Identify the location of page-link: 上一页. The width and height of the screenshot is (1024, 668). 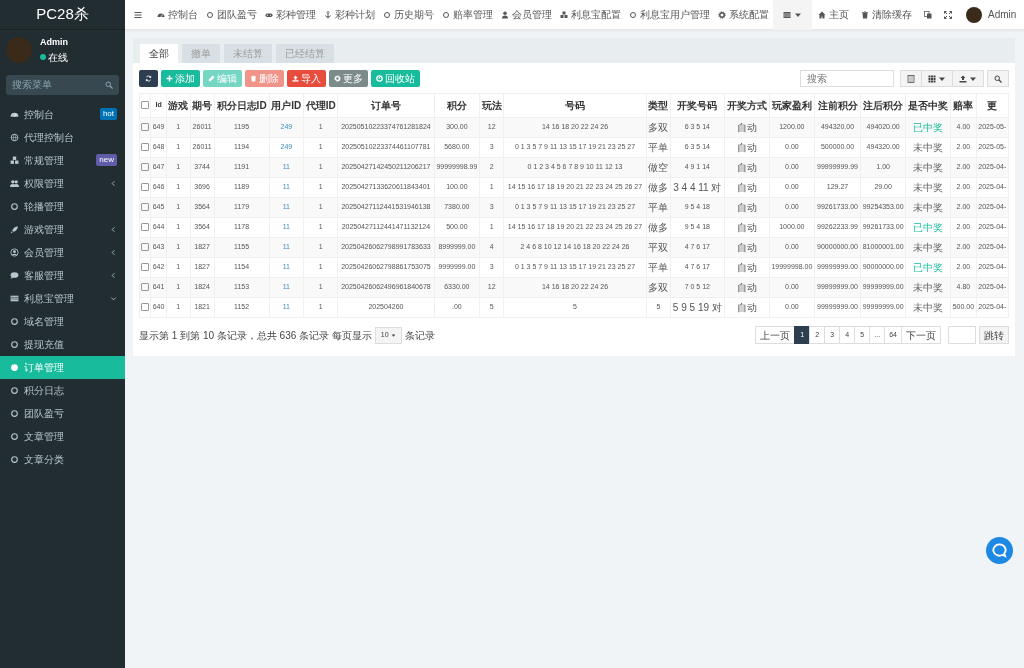
(775, 335).